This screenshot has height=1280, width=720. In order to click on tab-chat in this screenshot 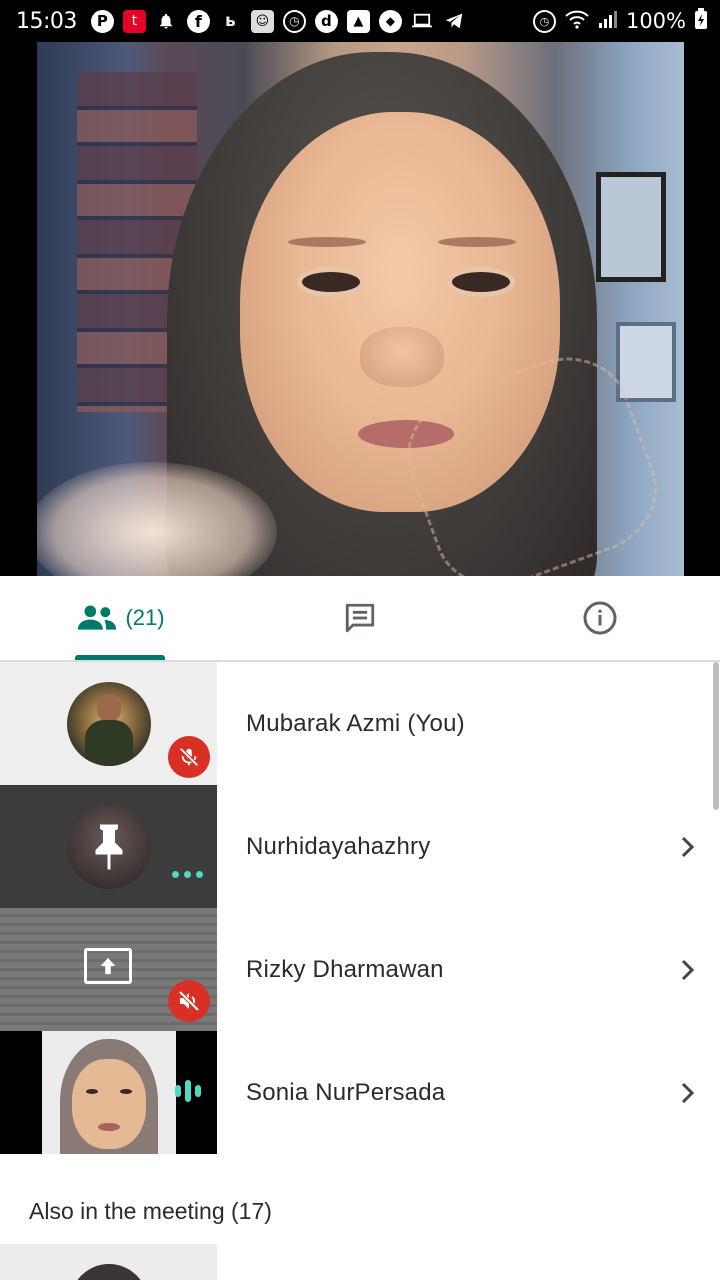, I will do `click(360, 618)`.